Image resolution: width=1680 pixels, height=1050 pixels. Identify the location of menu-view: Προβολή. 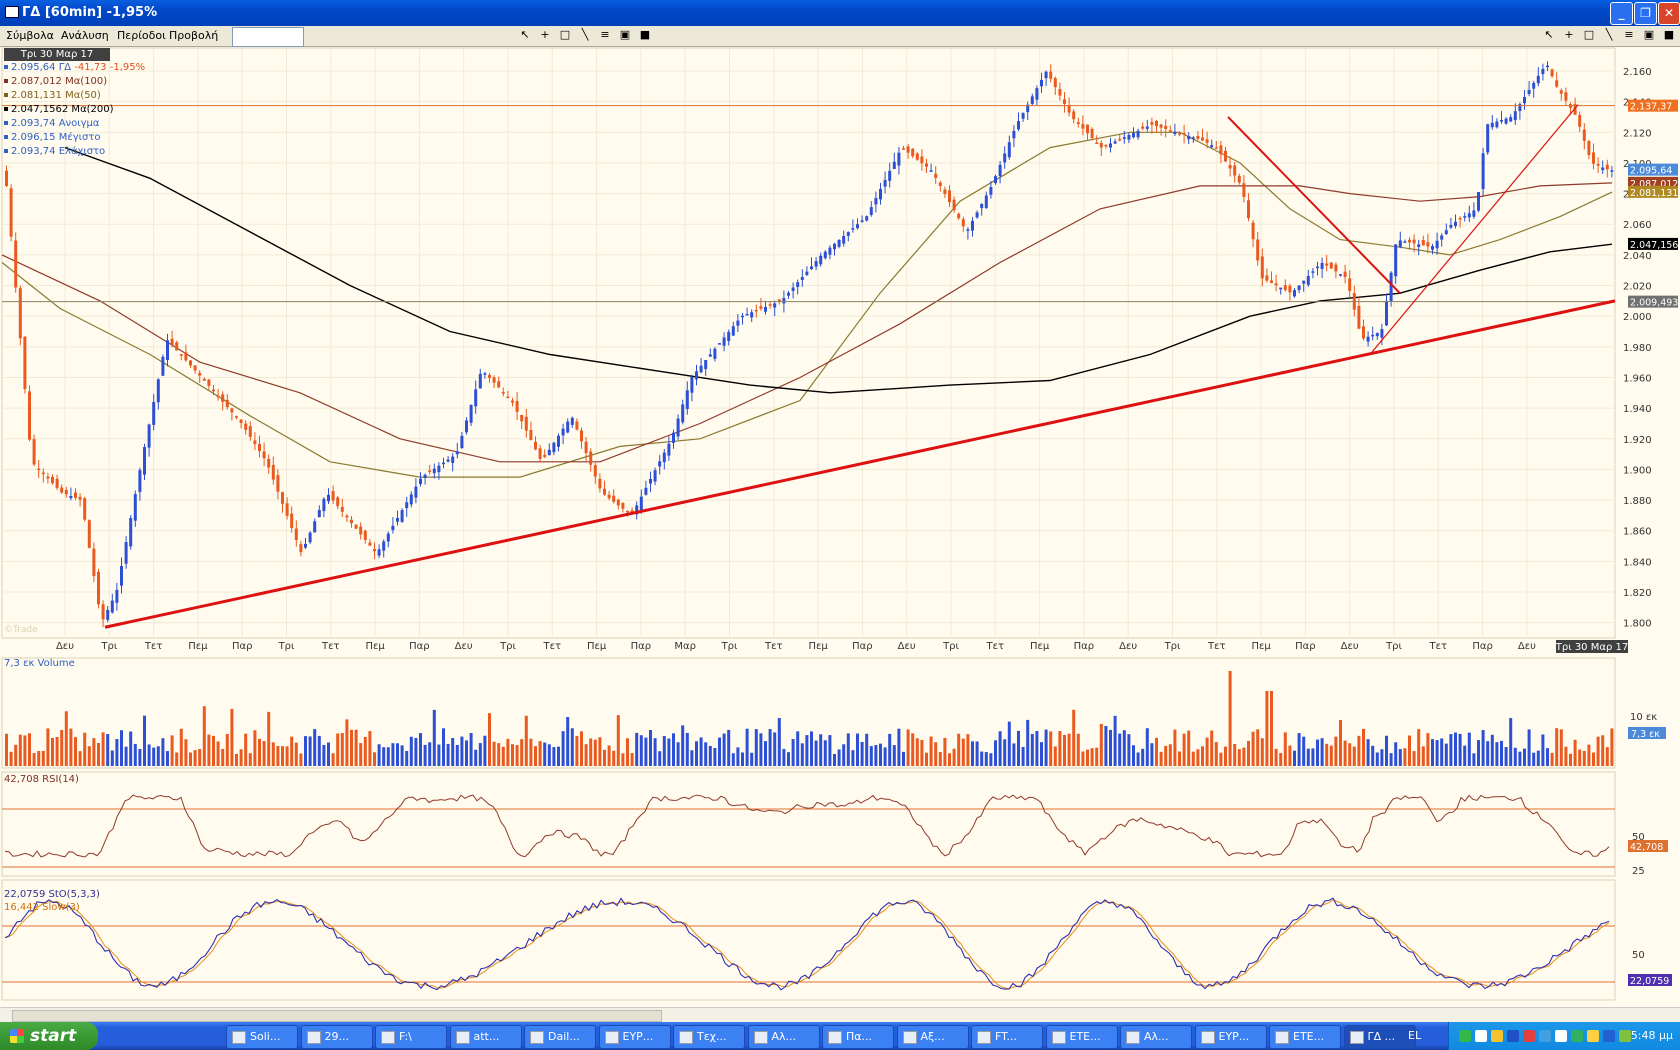
(193, 35).